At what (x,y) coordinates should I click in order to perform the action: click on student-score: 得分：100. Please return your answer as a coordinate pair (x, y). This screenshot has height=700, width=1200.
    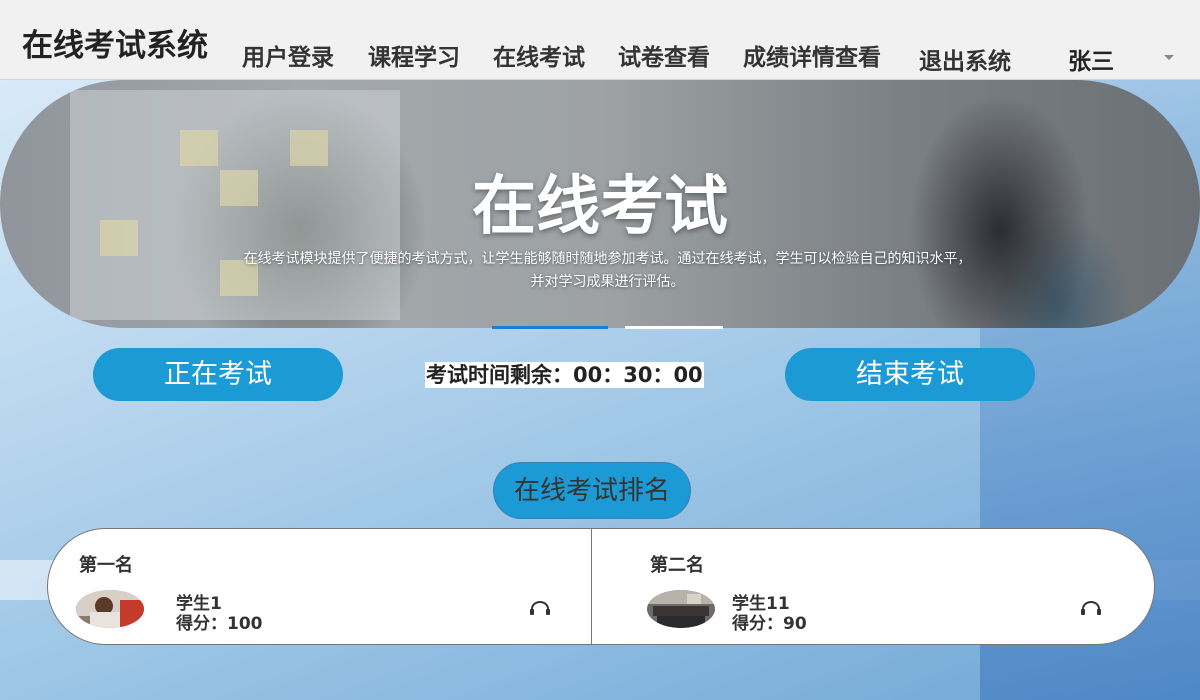
    Looking at the image, I should click on (219, 621).